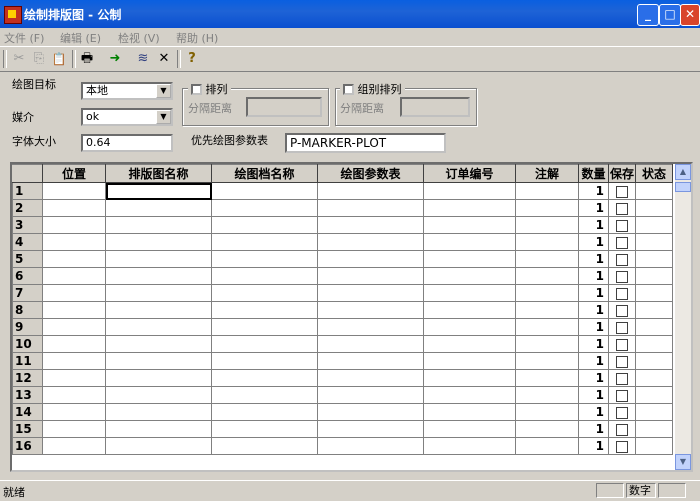 This screenshot has width=700, height=501. Describe the element at coordinates (164, 59) in the screenshot. I see `delete-x-icon: ✕` at that location.